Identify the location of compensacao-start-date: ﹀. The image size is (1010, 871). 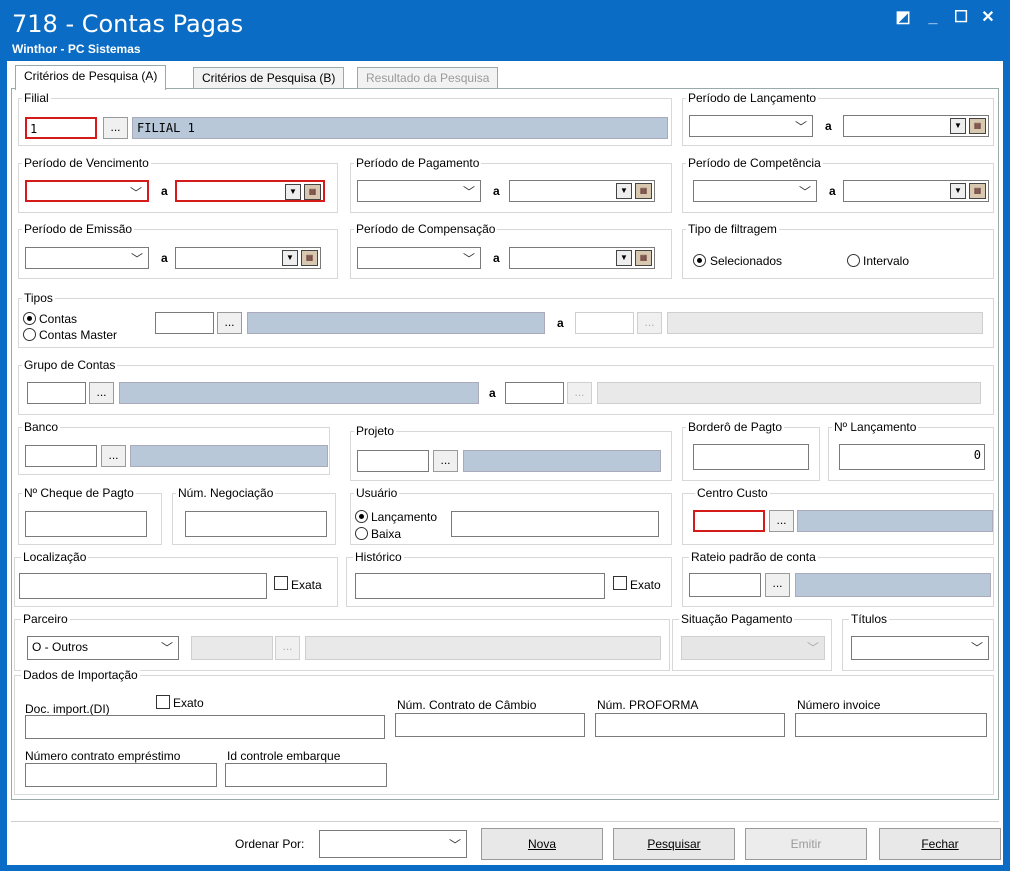
(419, 258).